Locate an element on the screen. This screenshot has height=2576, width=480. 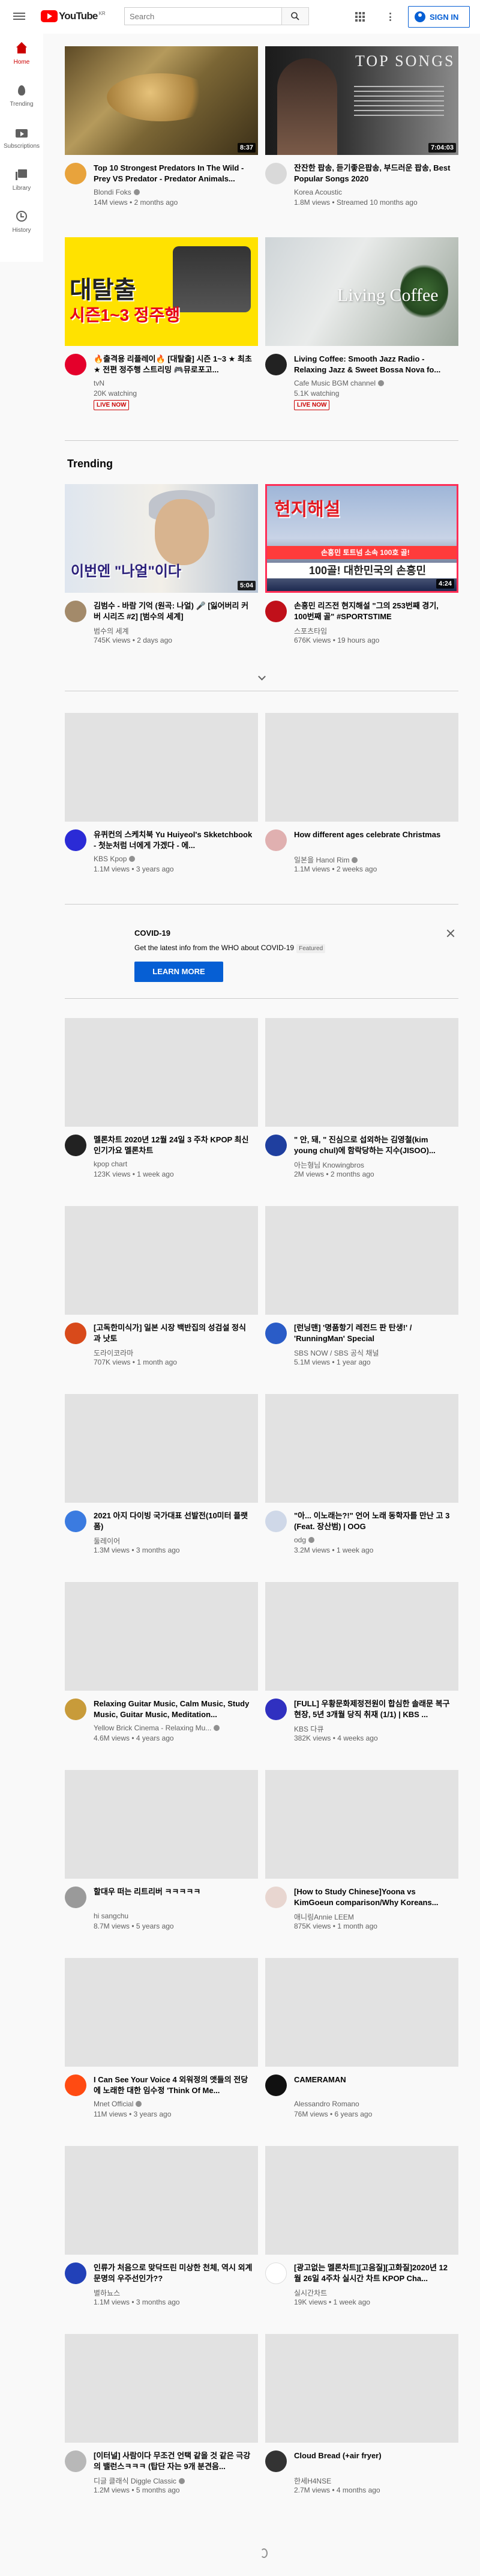
video-title: 2021 아지 다이빙 국가대표 선발전(10미터 플랫폼) is located at coordinates (173, 1521).